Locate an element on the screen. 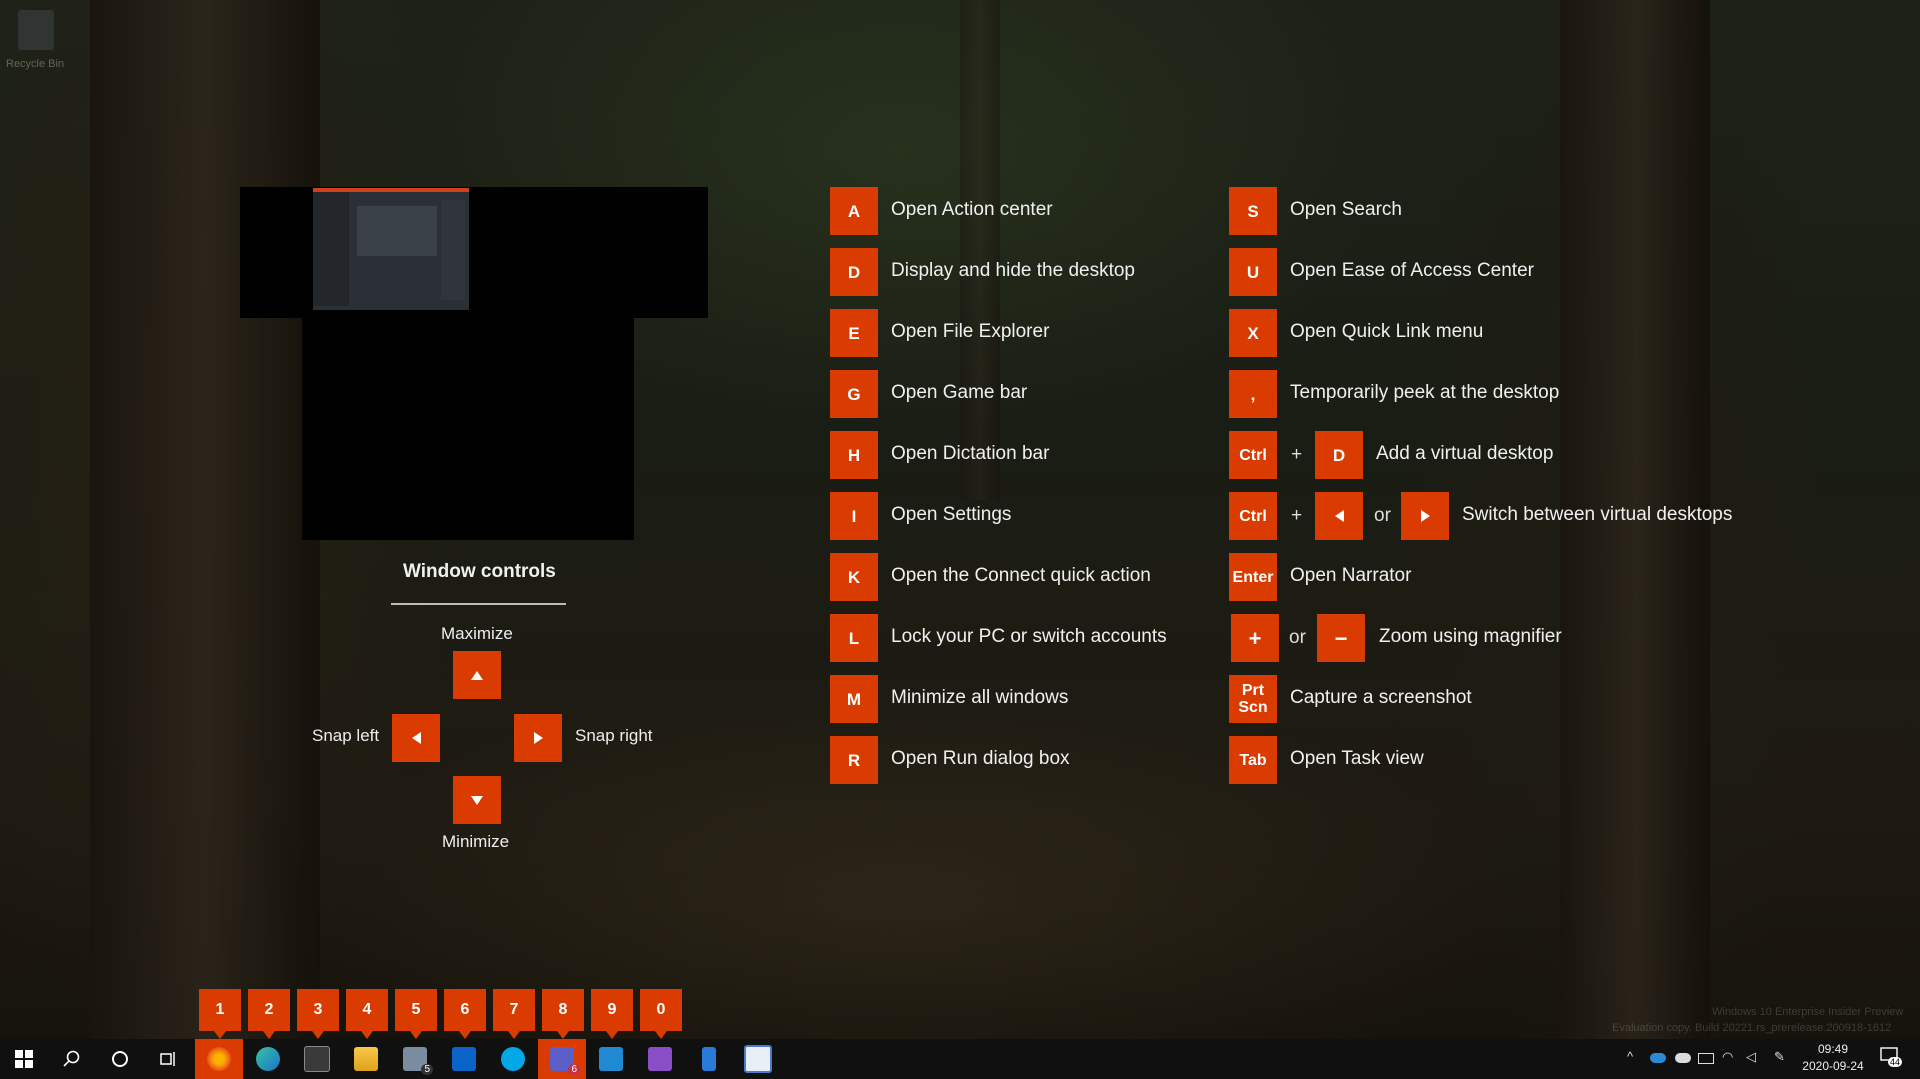 This screenshot has width=1920, height=1079. shortcut-key-h: H is located at coordinates (854, 455).